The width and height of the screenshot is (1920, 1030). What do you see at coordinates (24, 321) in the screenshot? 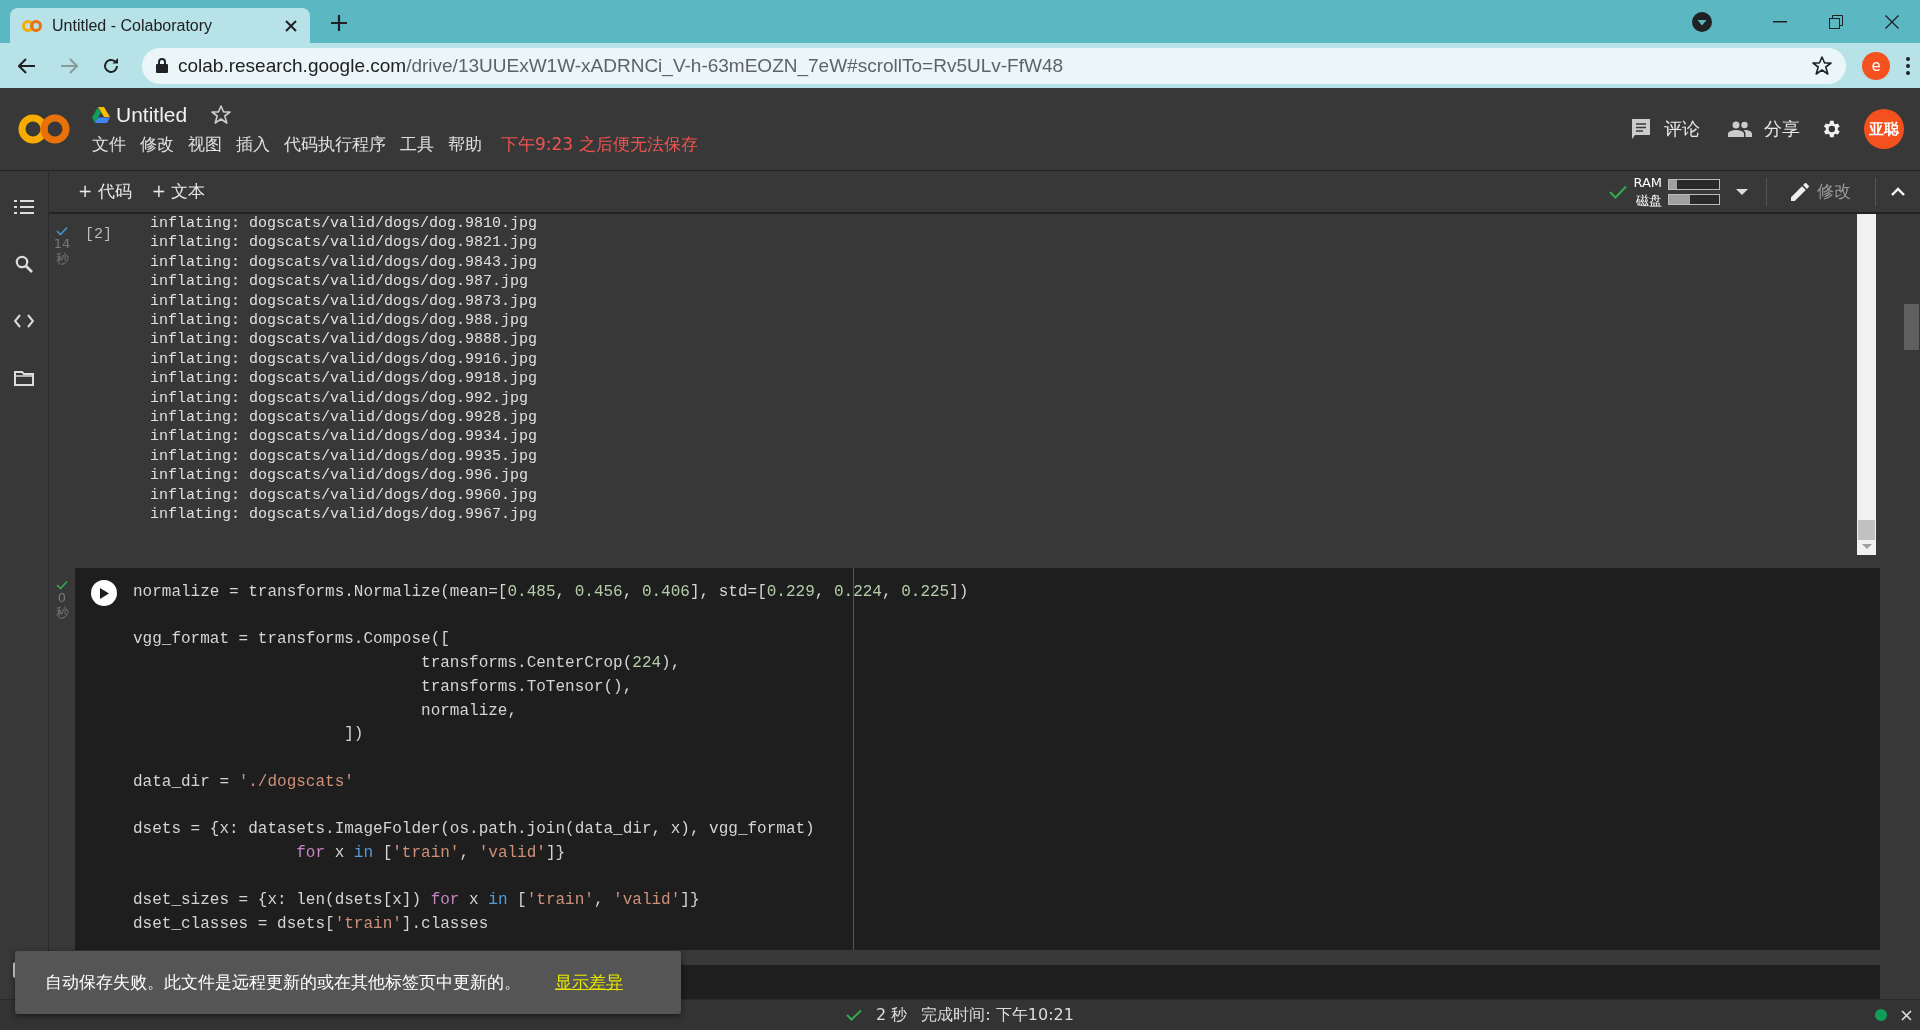
I see `code-brackets-icon` at bounding box center [24, 321].